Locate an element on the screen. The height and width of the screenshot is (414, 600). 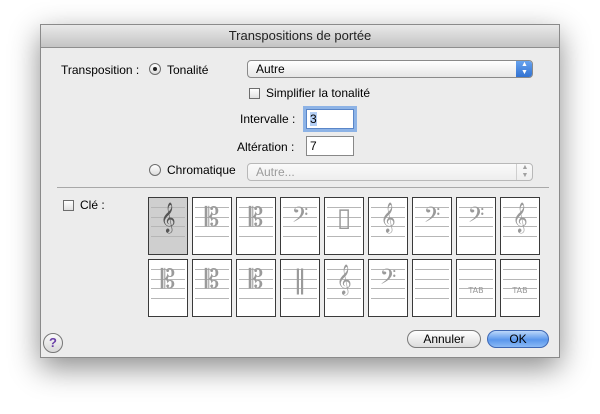
transposition-label: Transposition : is located at coordinates (100, 70).